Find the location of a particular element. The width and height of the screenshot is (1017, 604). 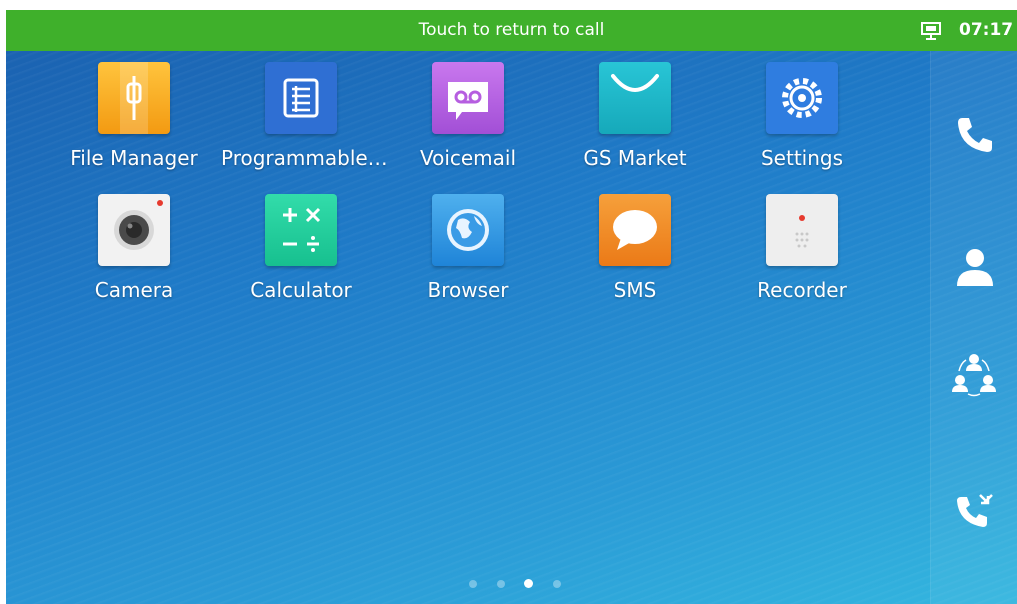

app-browser: Browser is located at coordinates (468, 259).